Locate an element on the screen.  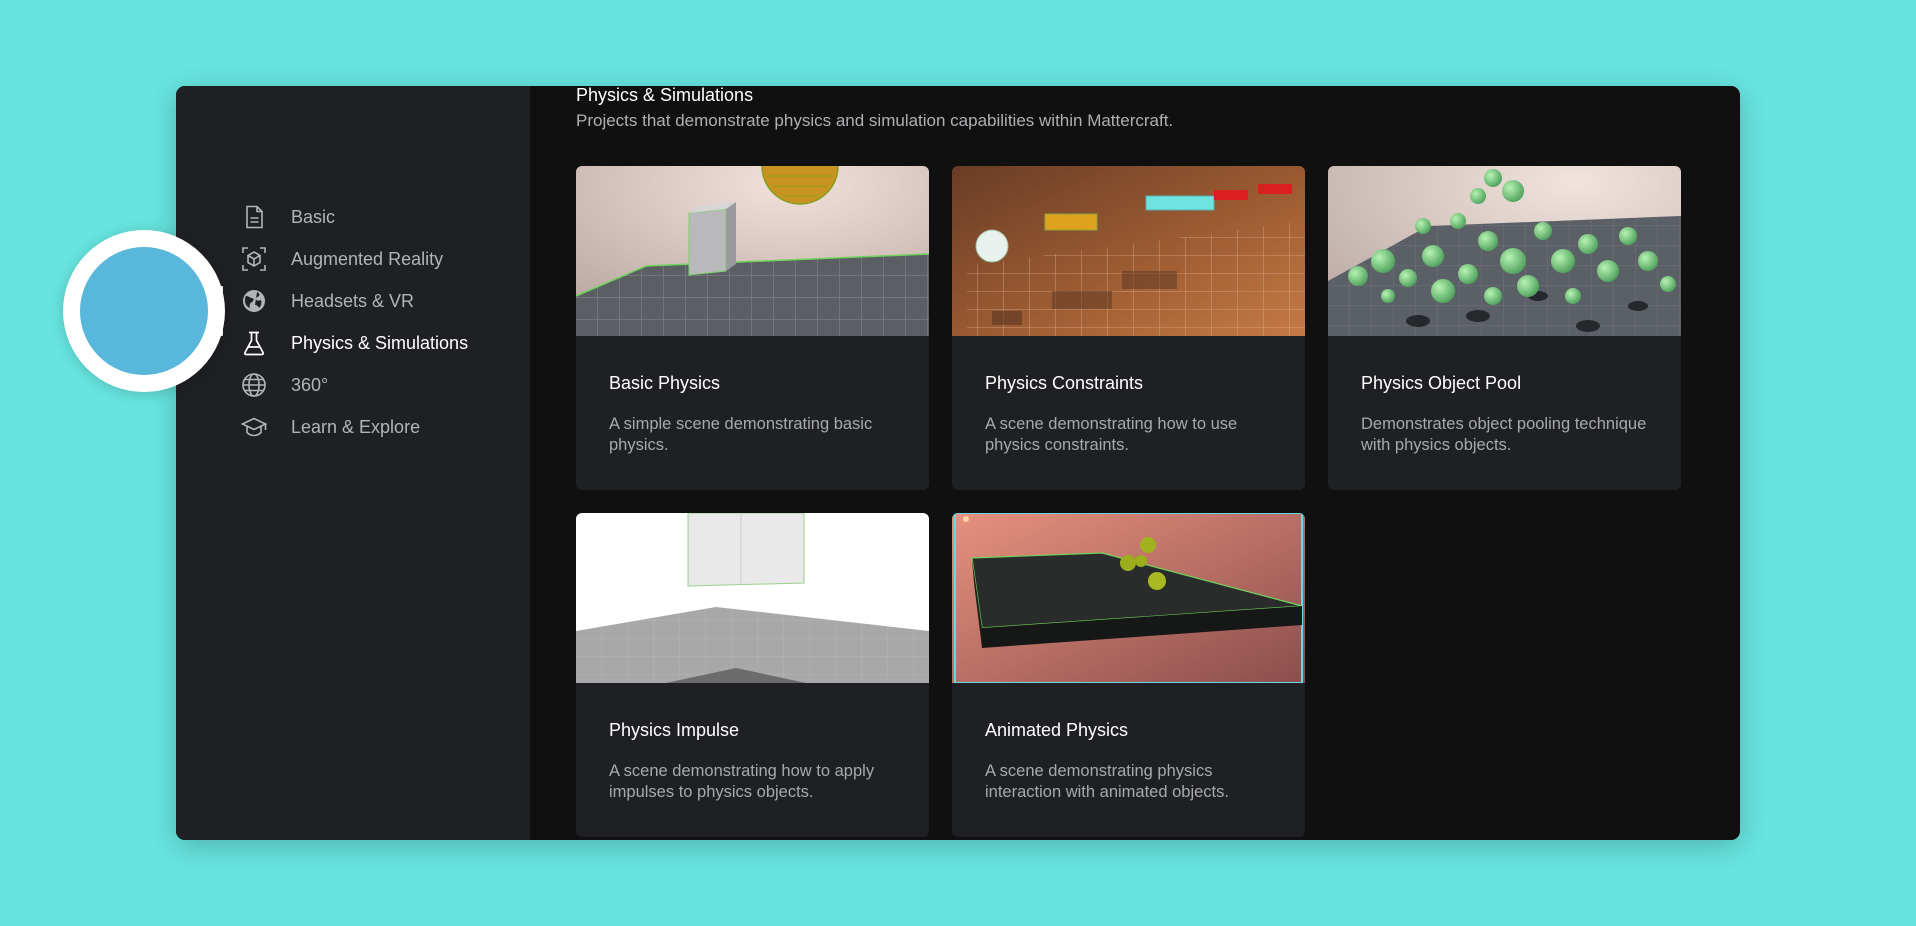
card-title: Physics Impulse is located at coordinates (674, 730).